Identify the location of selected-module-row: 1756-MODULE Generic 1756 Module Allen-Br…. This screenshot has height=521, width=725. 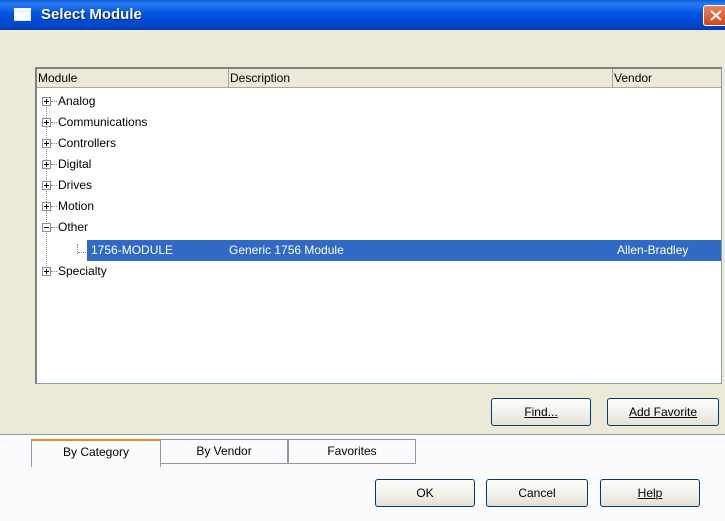
(404, 250).